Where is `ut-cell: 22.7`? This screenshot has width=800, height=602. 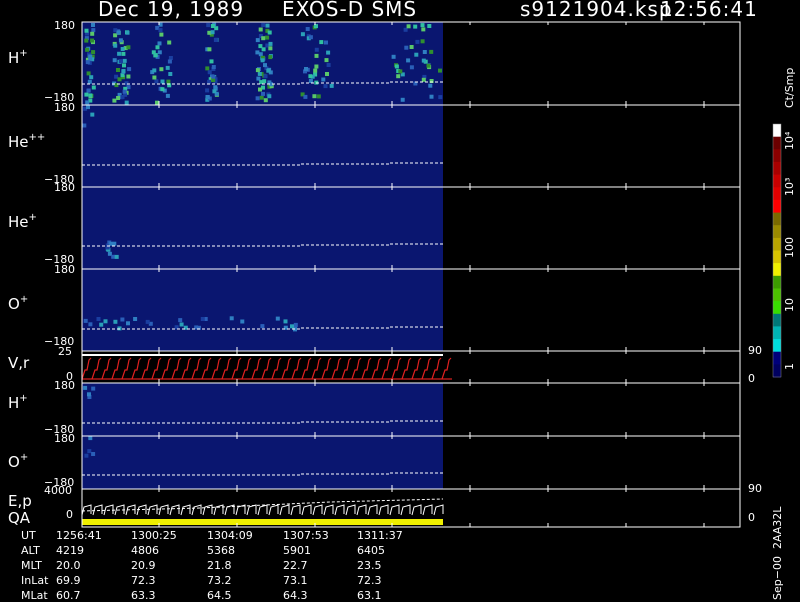
ut-cell: 22.7 is located at coordinates (295, 565).